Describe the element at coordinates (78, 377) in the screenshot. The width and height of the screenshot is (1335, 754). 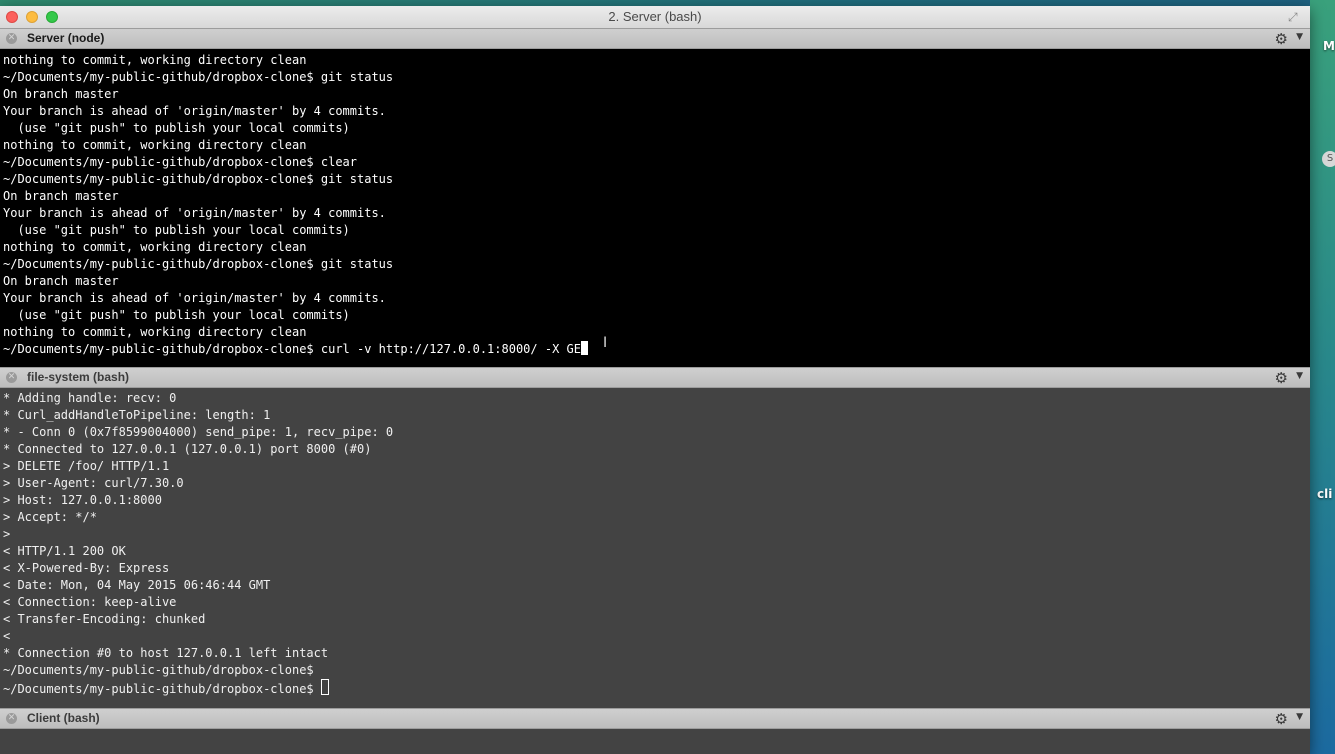
I see `pane-title-file-system: file-system (bash)` at that location.